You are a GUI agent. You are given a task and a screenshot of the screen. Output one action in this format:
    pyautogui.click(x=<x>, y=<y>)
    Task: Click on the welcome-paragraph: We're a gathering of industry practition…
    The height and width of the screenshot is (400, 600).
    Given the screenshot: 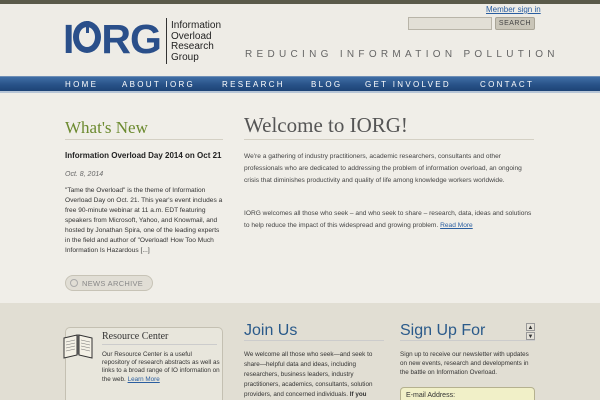 What is the action you would take?
    pyautogui.click(x=383, y=168)
    